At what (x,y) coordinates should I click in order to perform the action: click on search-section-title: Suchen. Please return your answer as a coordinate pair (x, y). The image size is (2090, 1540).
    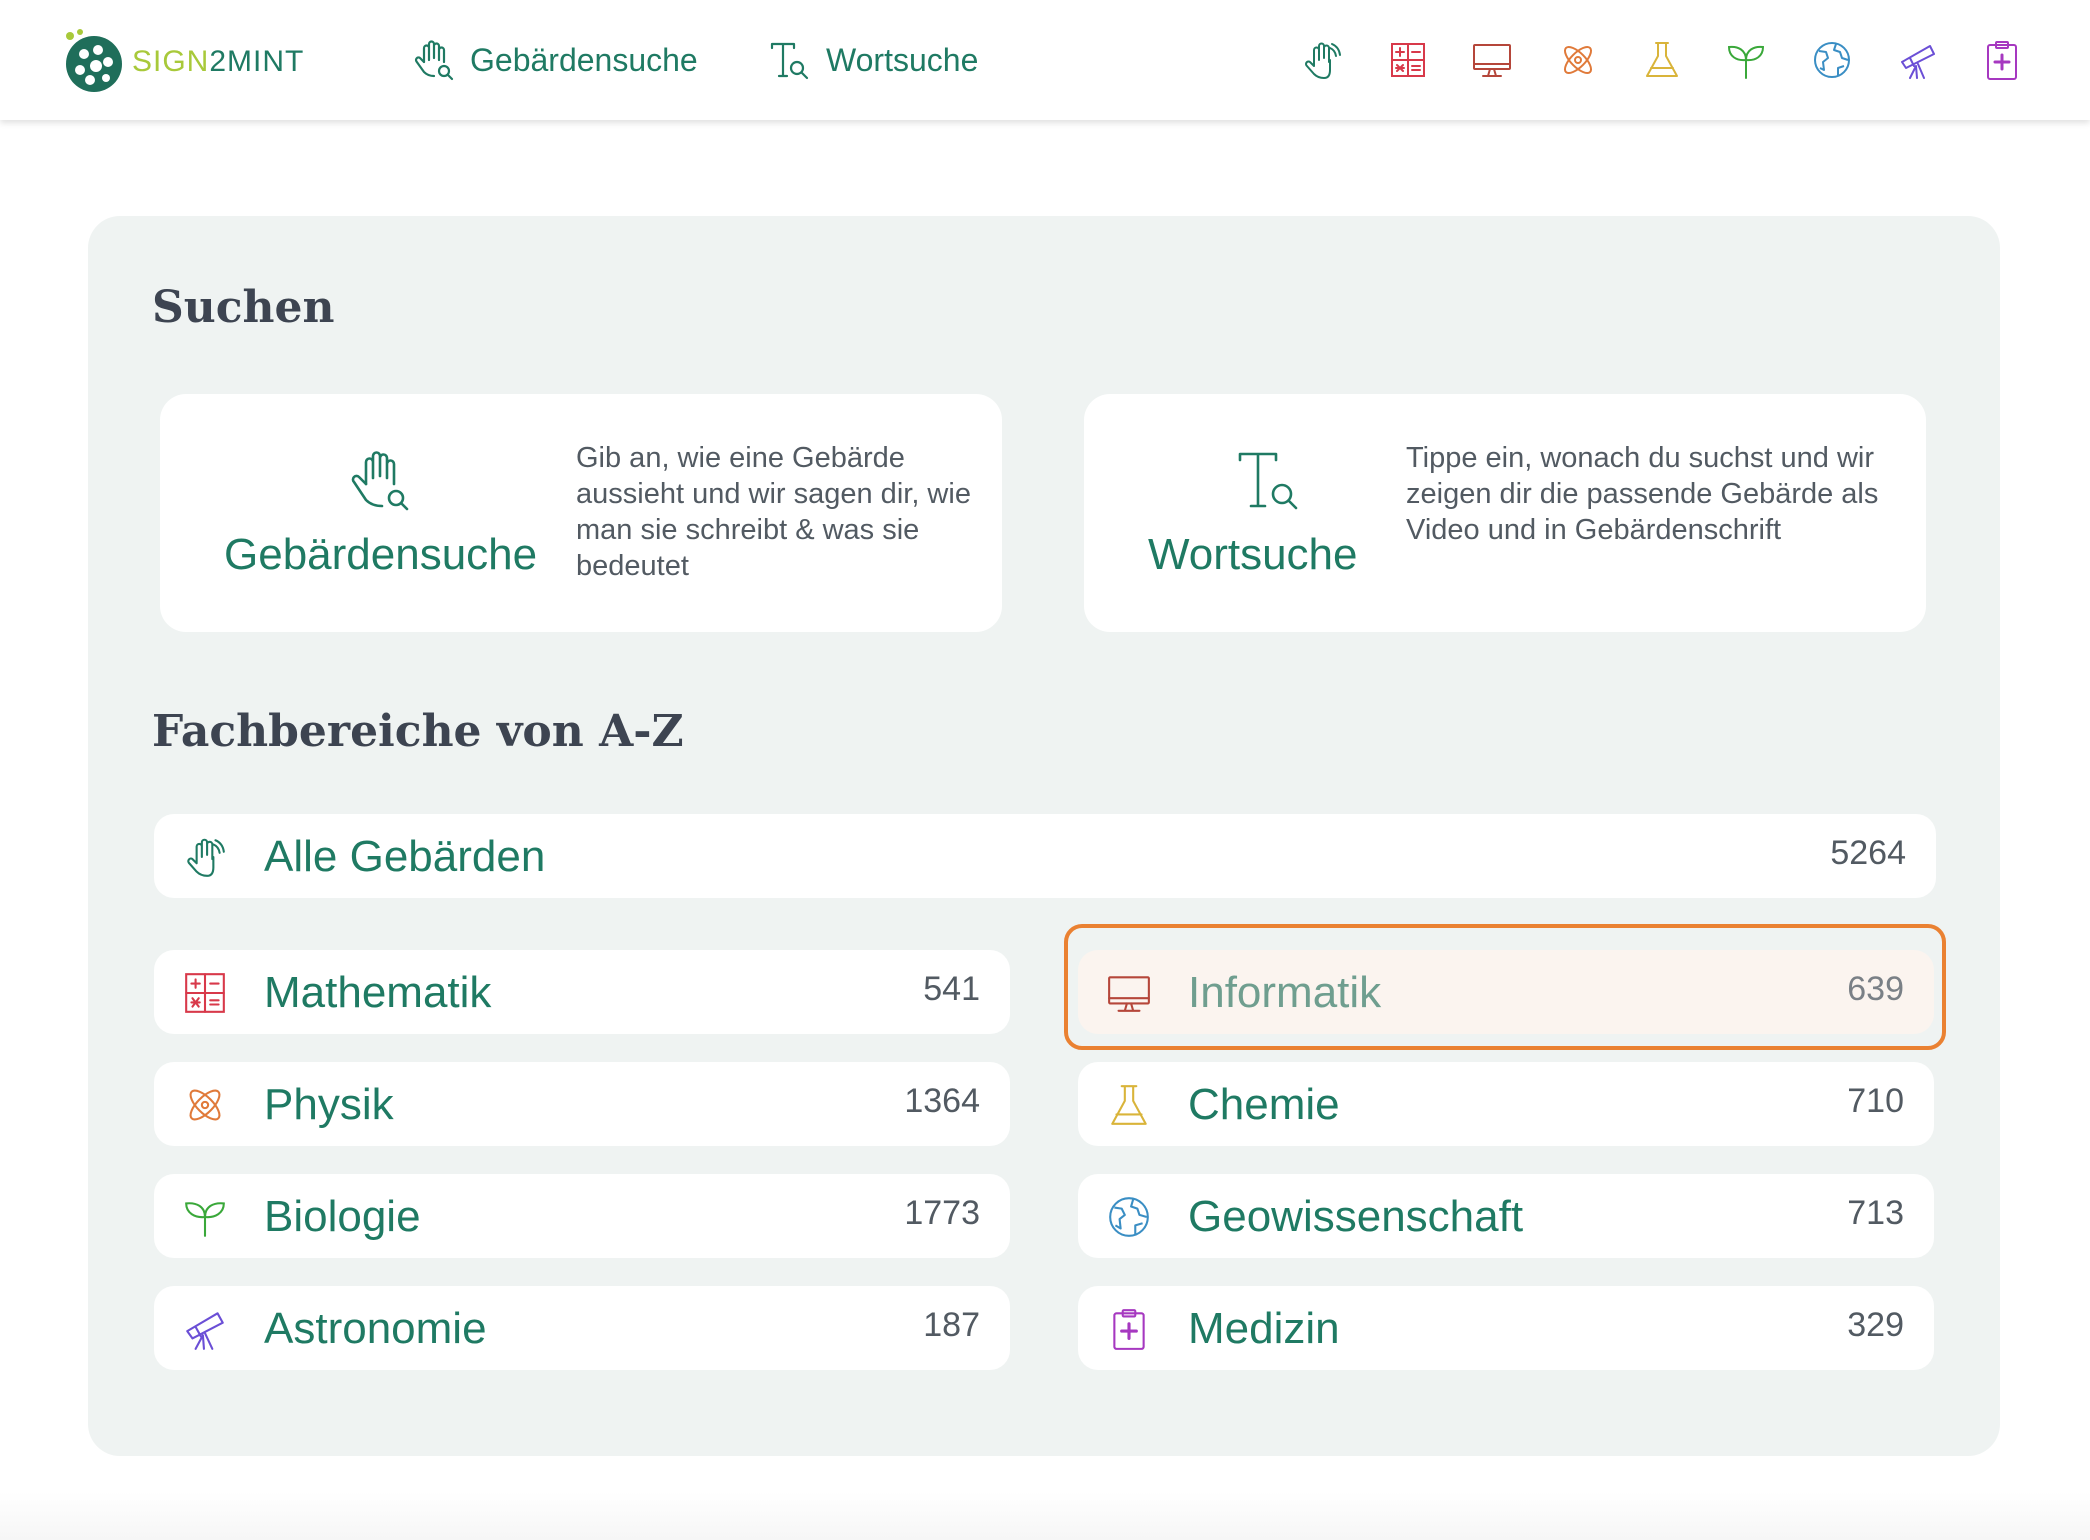
    Looking at the image, I should click on (243, 307).